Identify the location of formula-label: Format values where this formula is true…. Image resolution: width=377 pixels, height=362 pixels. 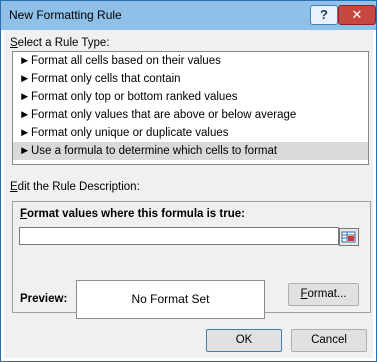
(132, 214).